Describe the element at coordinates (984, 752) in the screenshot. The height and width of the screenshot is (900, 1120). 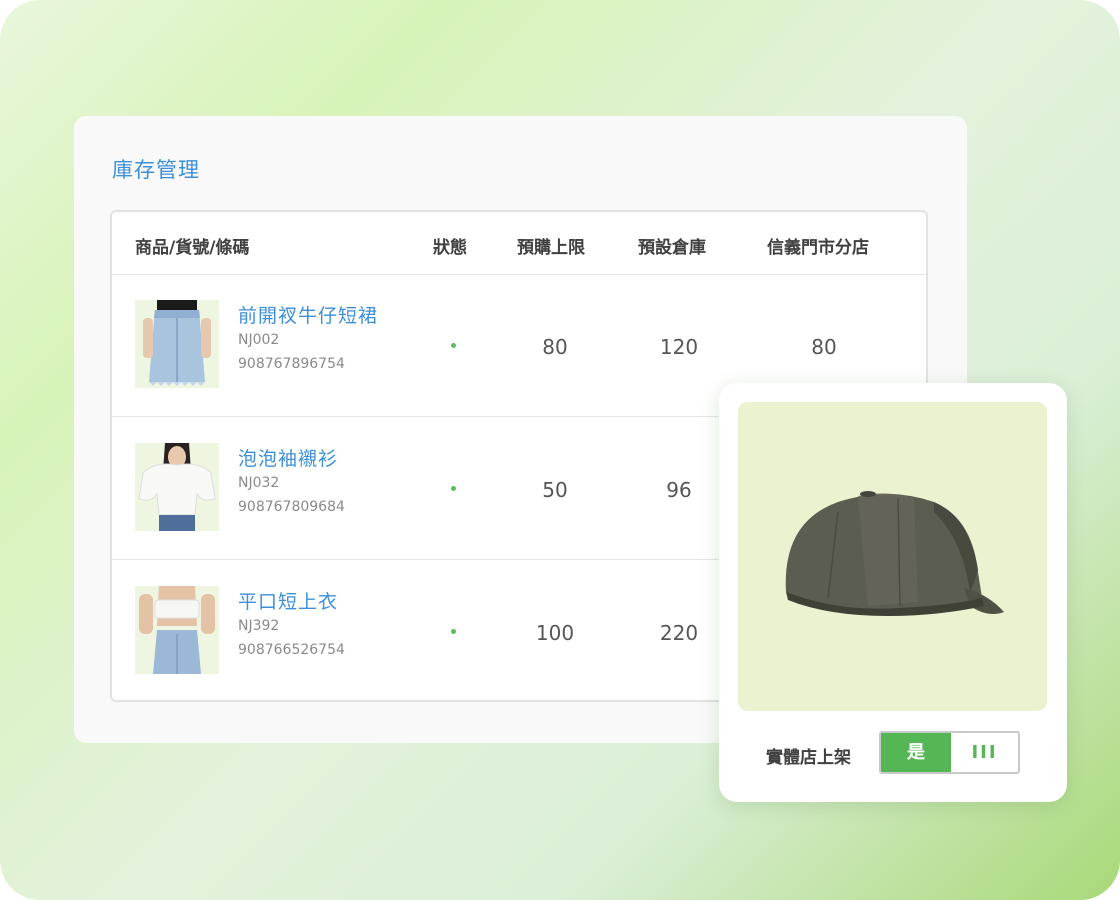
I see `toggle-off-option: III` at that location.